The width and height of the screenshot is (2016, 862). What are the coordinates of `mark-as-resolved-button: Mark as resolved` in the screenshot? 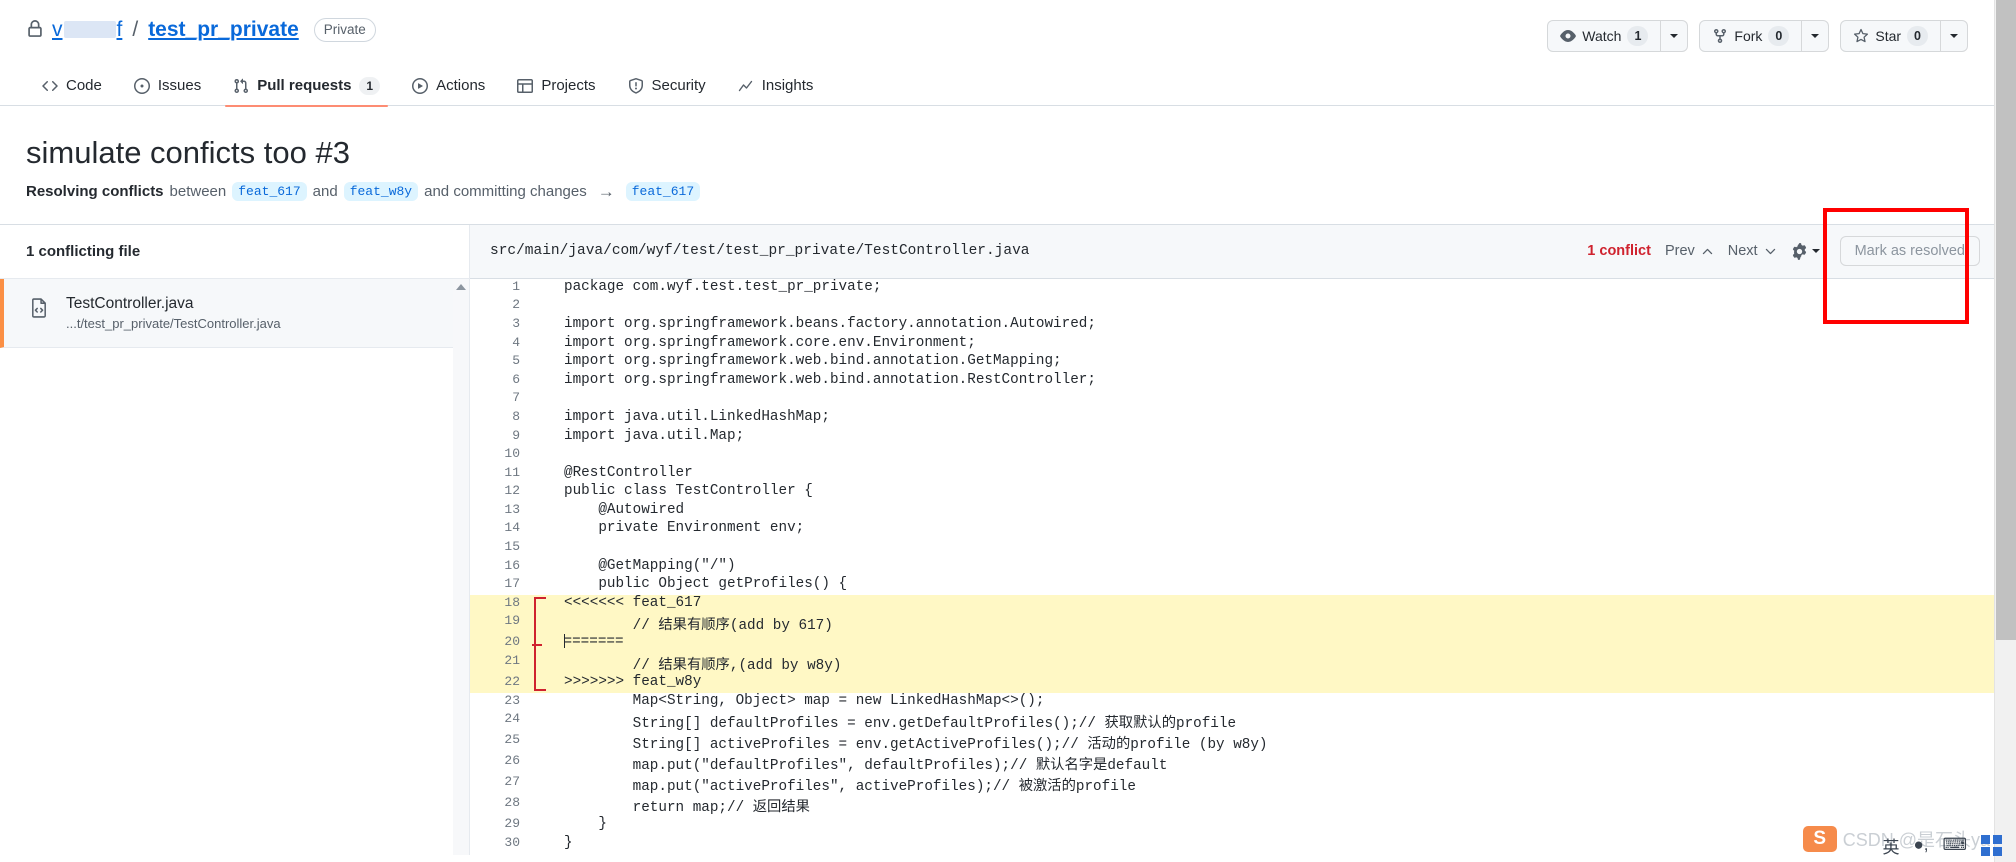 It's located at (1909, 251).